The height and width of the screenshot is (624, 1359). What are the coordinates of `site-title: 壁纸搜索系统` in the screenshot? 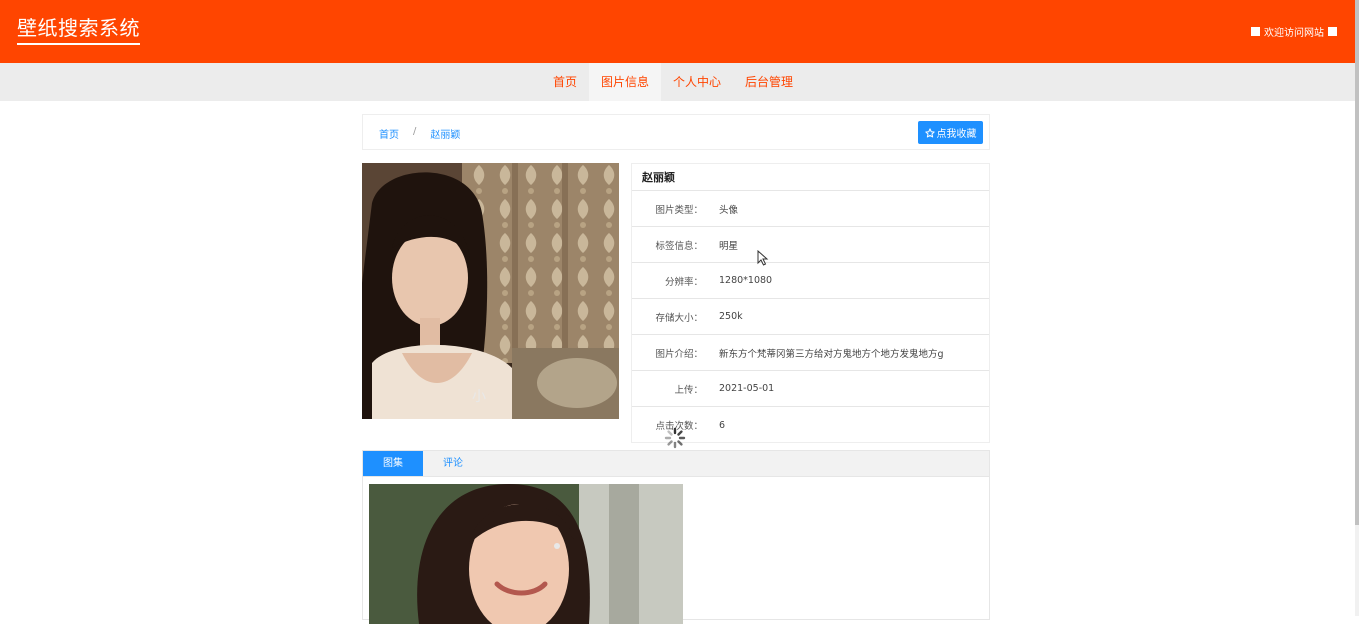 It's located at (78, 30).